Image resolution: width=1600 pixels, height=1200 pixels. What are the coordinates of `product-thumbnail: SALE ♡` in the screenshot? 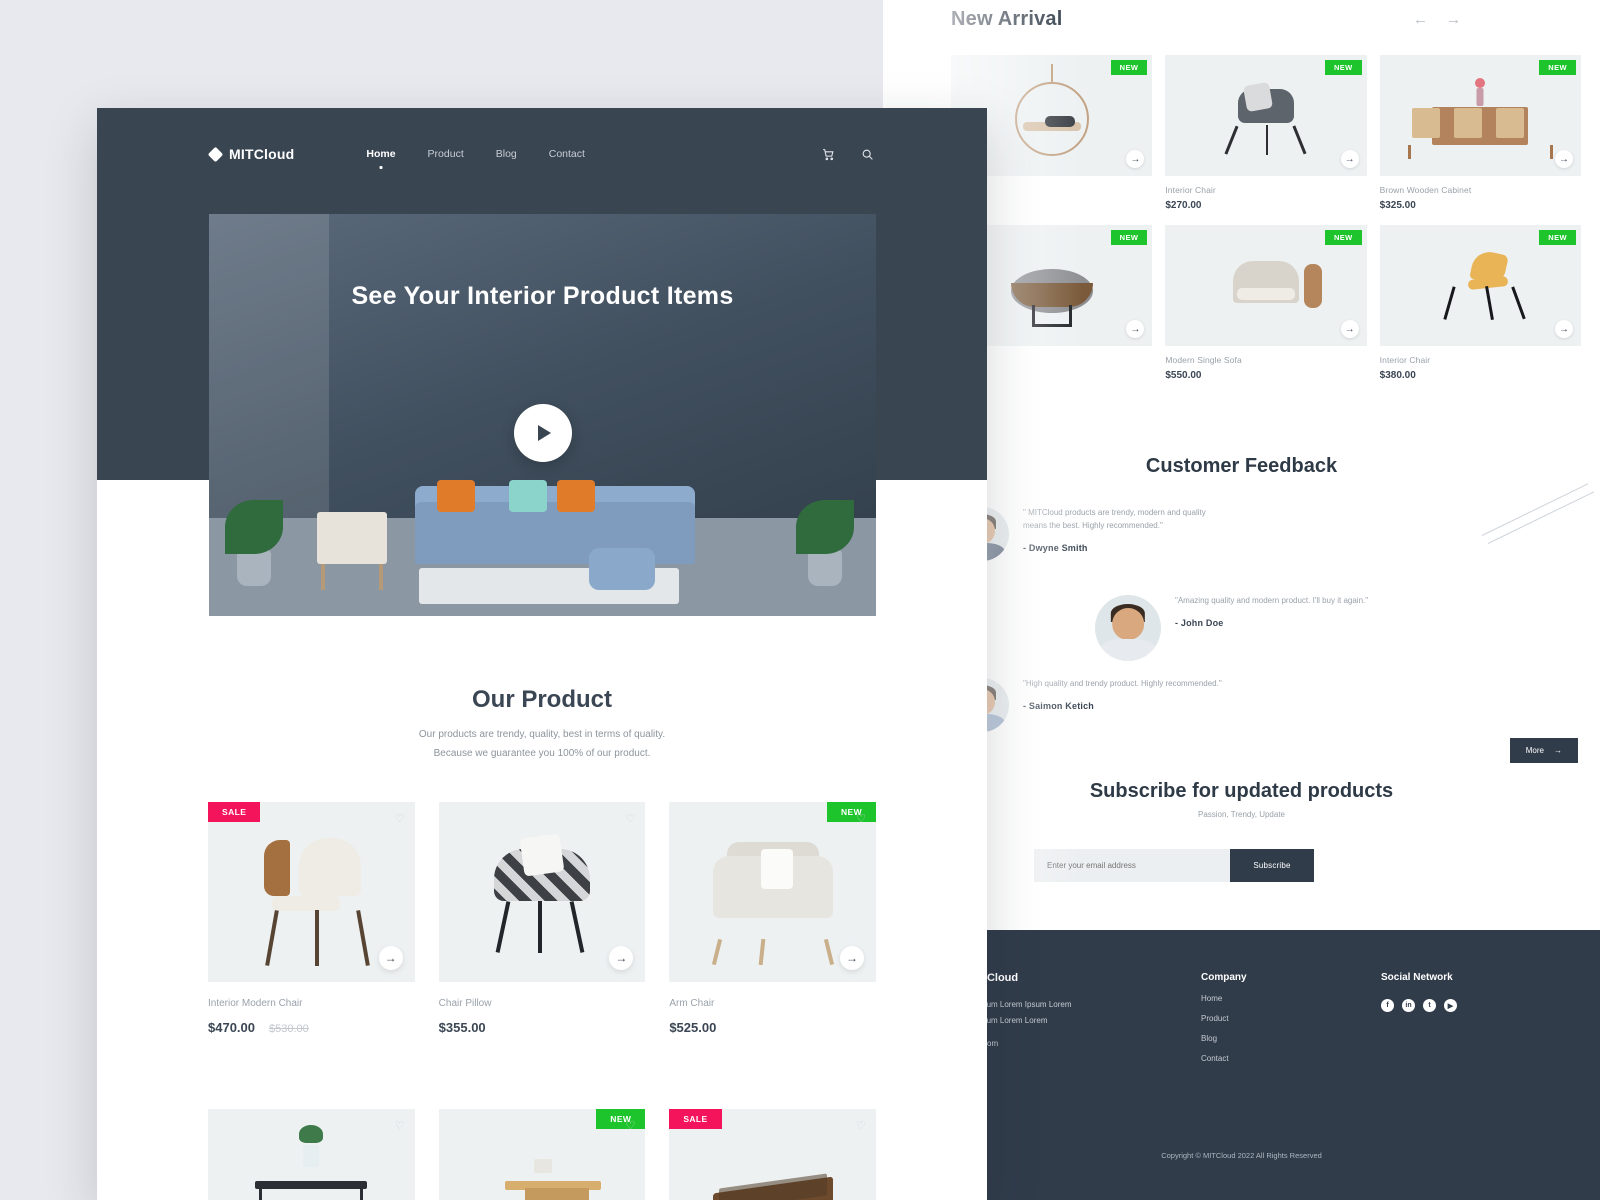 It's located at (772, 1154).